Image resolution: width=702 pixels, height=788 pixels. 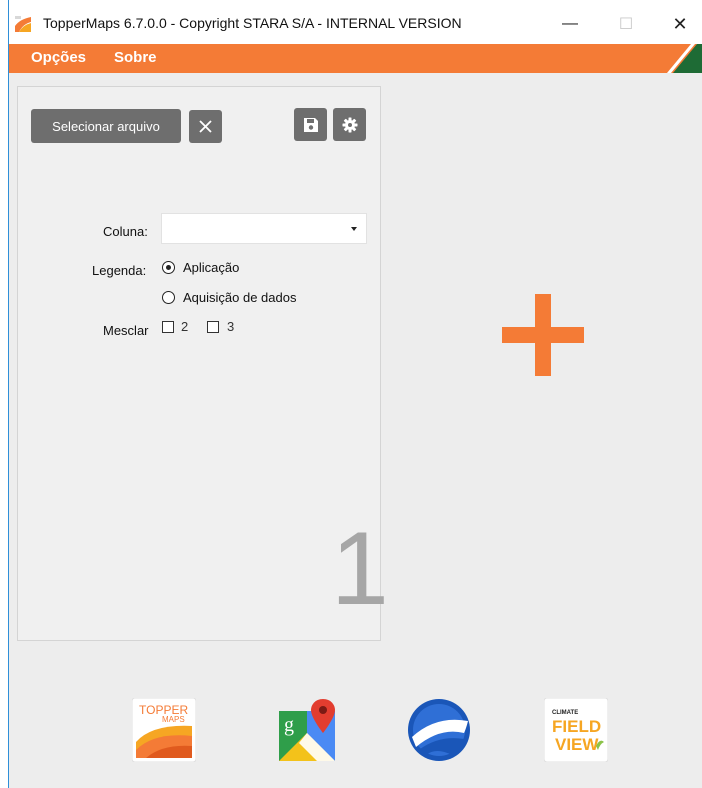 I want to click on google-maps-button: g, so click(x=308, y=730).